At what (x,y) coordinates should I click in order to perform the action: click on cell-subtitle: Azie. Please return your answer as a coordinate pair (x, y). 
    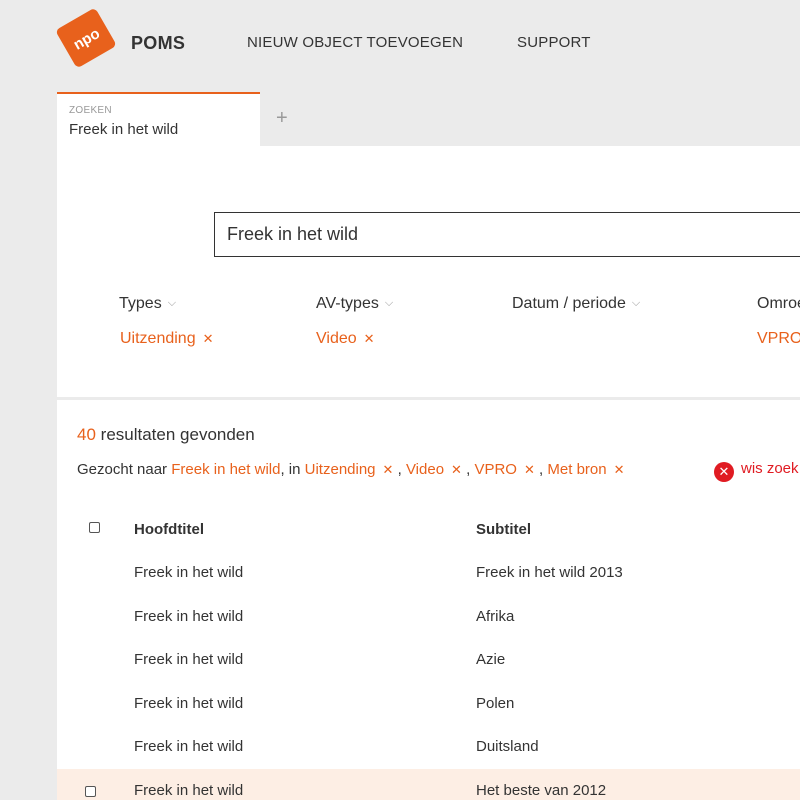
    Looking at the image, I should click on (491, 659).